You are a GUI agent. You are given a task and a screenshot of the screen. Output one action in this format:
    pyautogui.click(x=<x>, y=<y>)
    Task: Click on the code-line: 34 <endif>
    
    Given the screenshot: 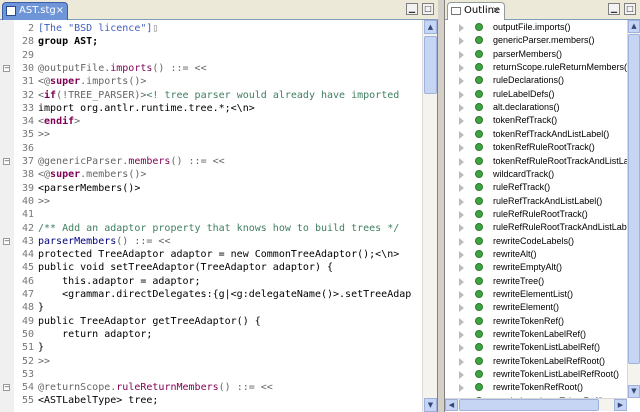 What is the action you would take?
    pyautogui.click(x=47, y=121)
    